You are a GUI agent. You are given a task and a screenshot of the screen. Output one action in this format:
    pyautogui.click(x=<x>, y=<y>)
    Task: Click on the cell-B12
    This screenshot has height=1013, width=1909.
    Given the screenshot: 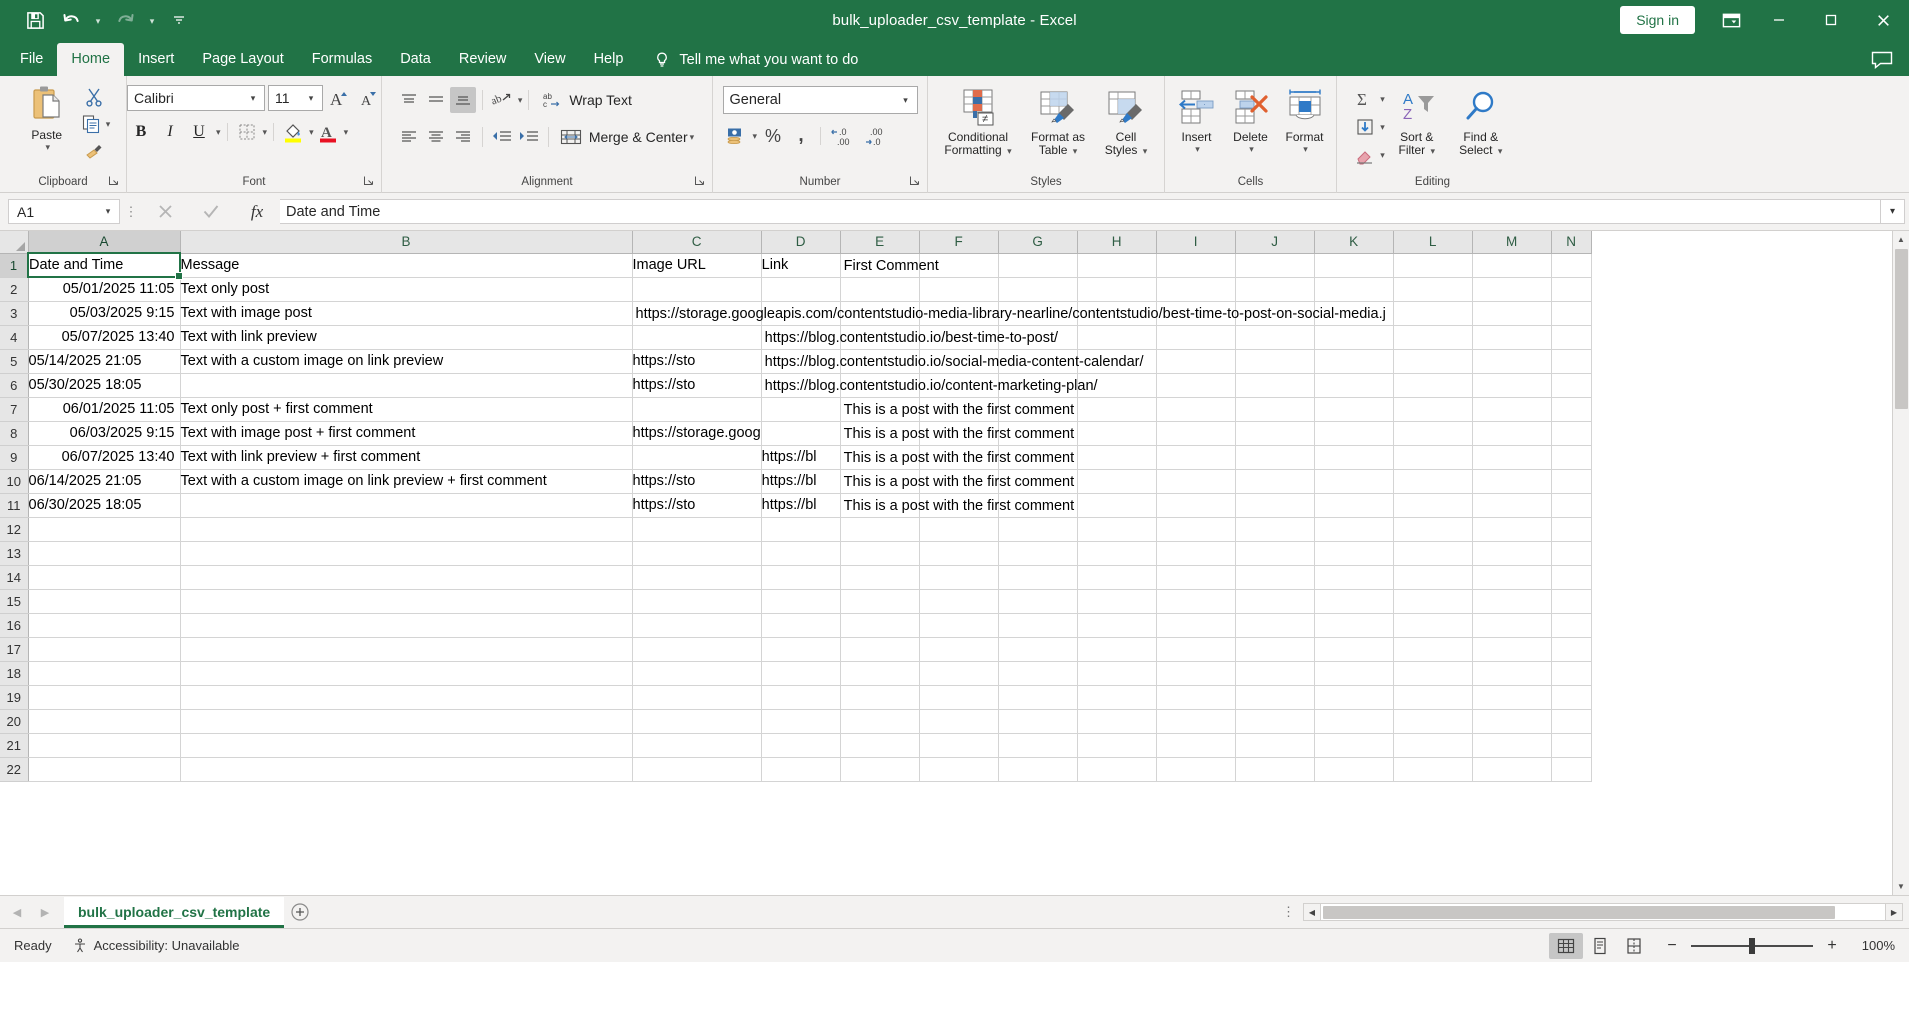 What is the action you would take?
    pyautogui.click(x=406, y=529)
    